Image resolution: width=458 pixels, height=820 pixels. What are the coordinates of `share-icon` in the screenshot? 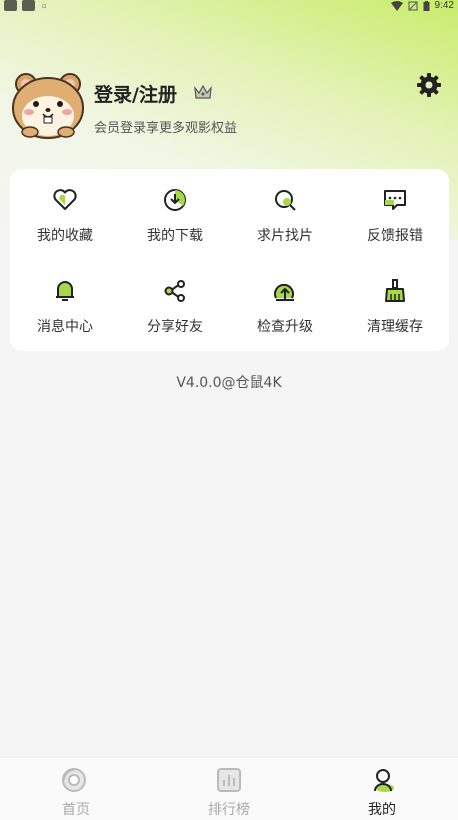 It's located at (174, 291).